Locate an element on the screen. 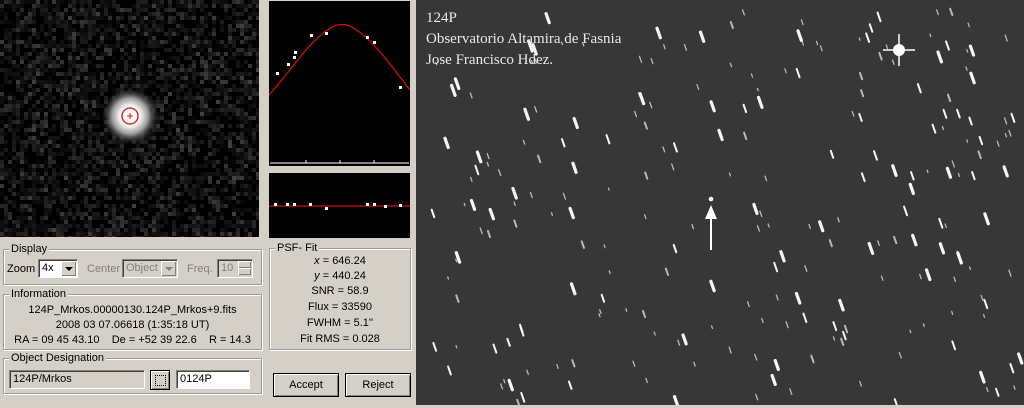  reject-label: Reject is located at coordinates (378, 385).